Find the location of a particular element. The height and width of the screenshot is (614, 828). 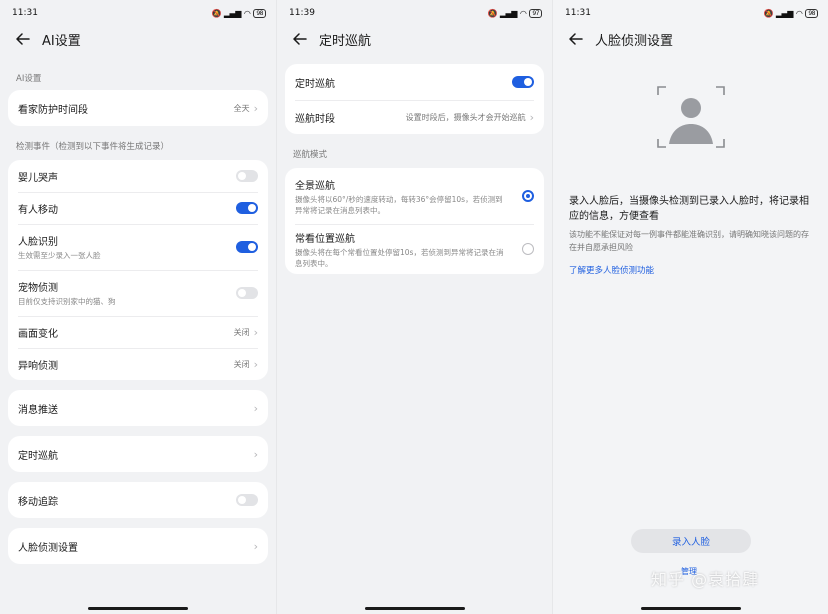

cruise-period-label: 巡航时段 is located at coordinates (315, 119).